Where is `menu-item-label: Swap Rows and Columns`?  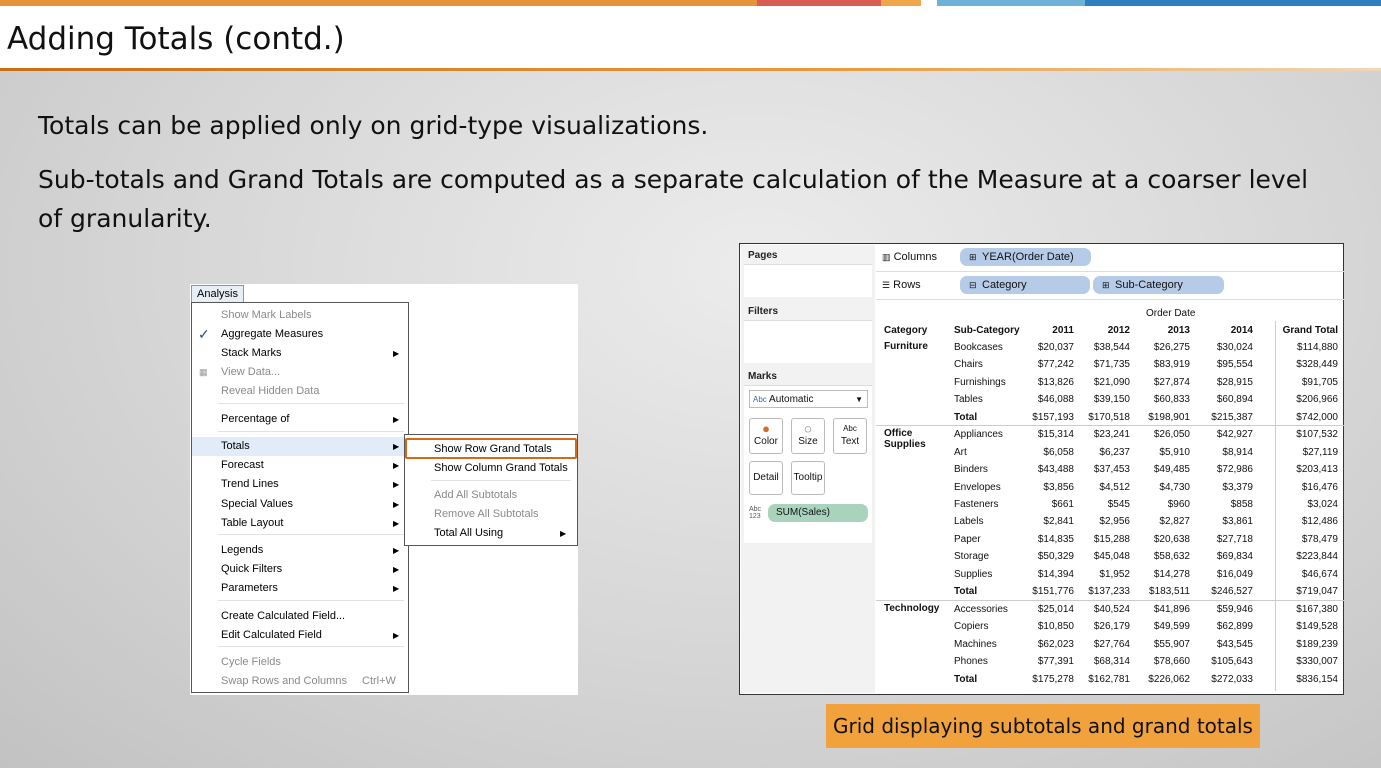 menu-item-label: Swap Rows and Columns is located at coordinates (284, 681).